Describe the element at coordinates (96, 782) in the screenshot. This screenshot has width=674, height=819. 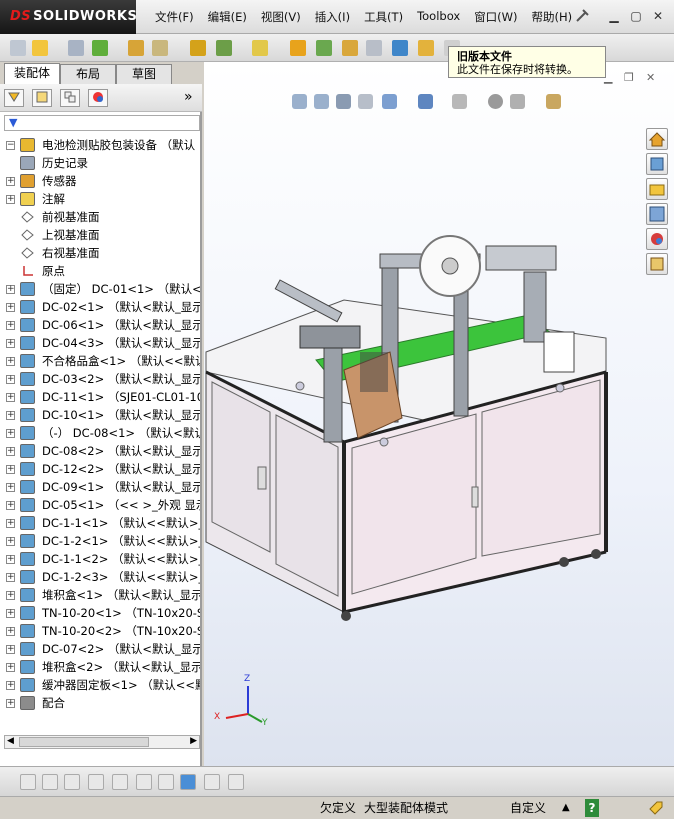
I see `list-icon` at that location.